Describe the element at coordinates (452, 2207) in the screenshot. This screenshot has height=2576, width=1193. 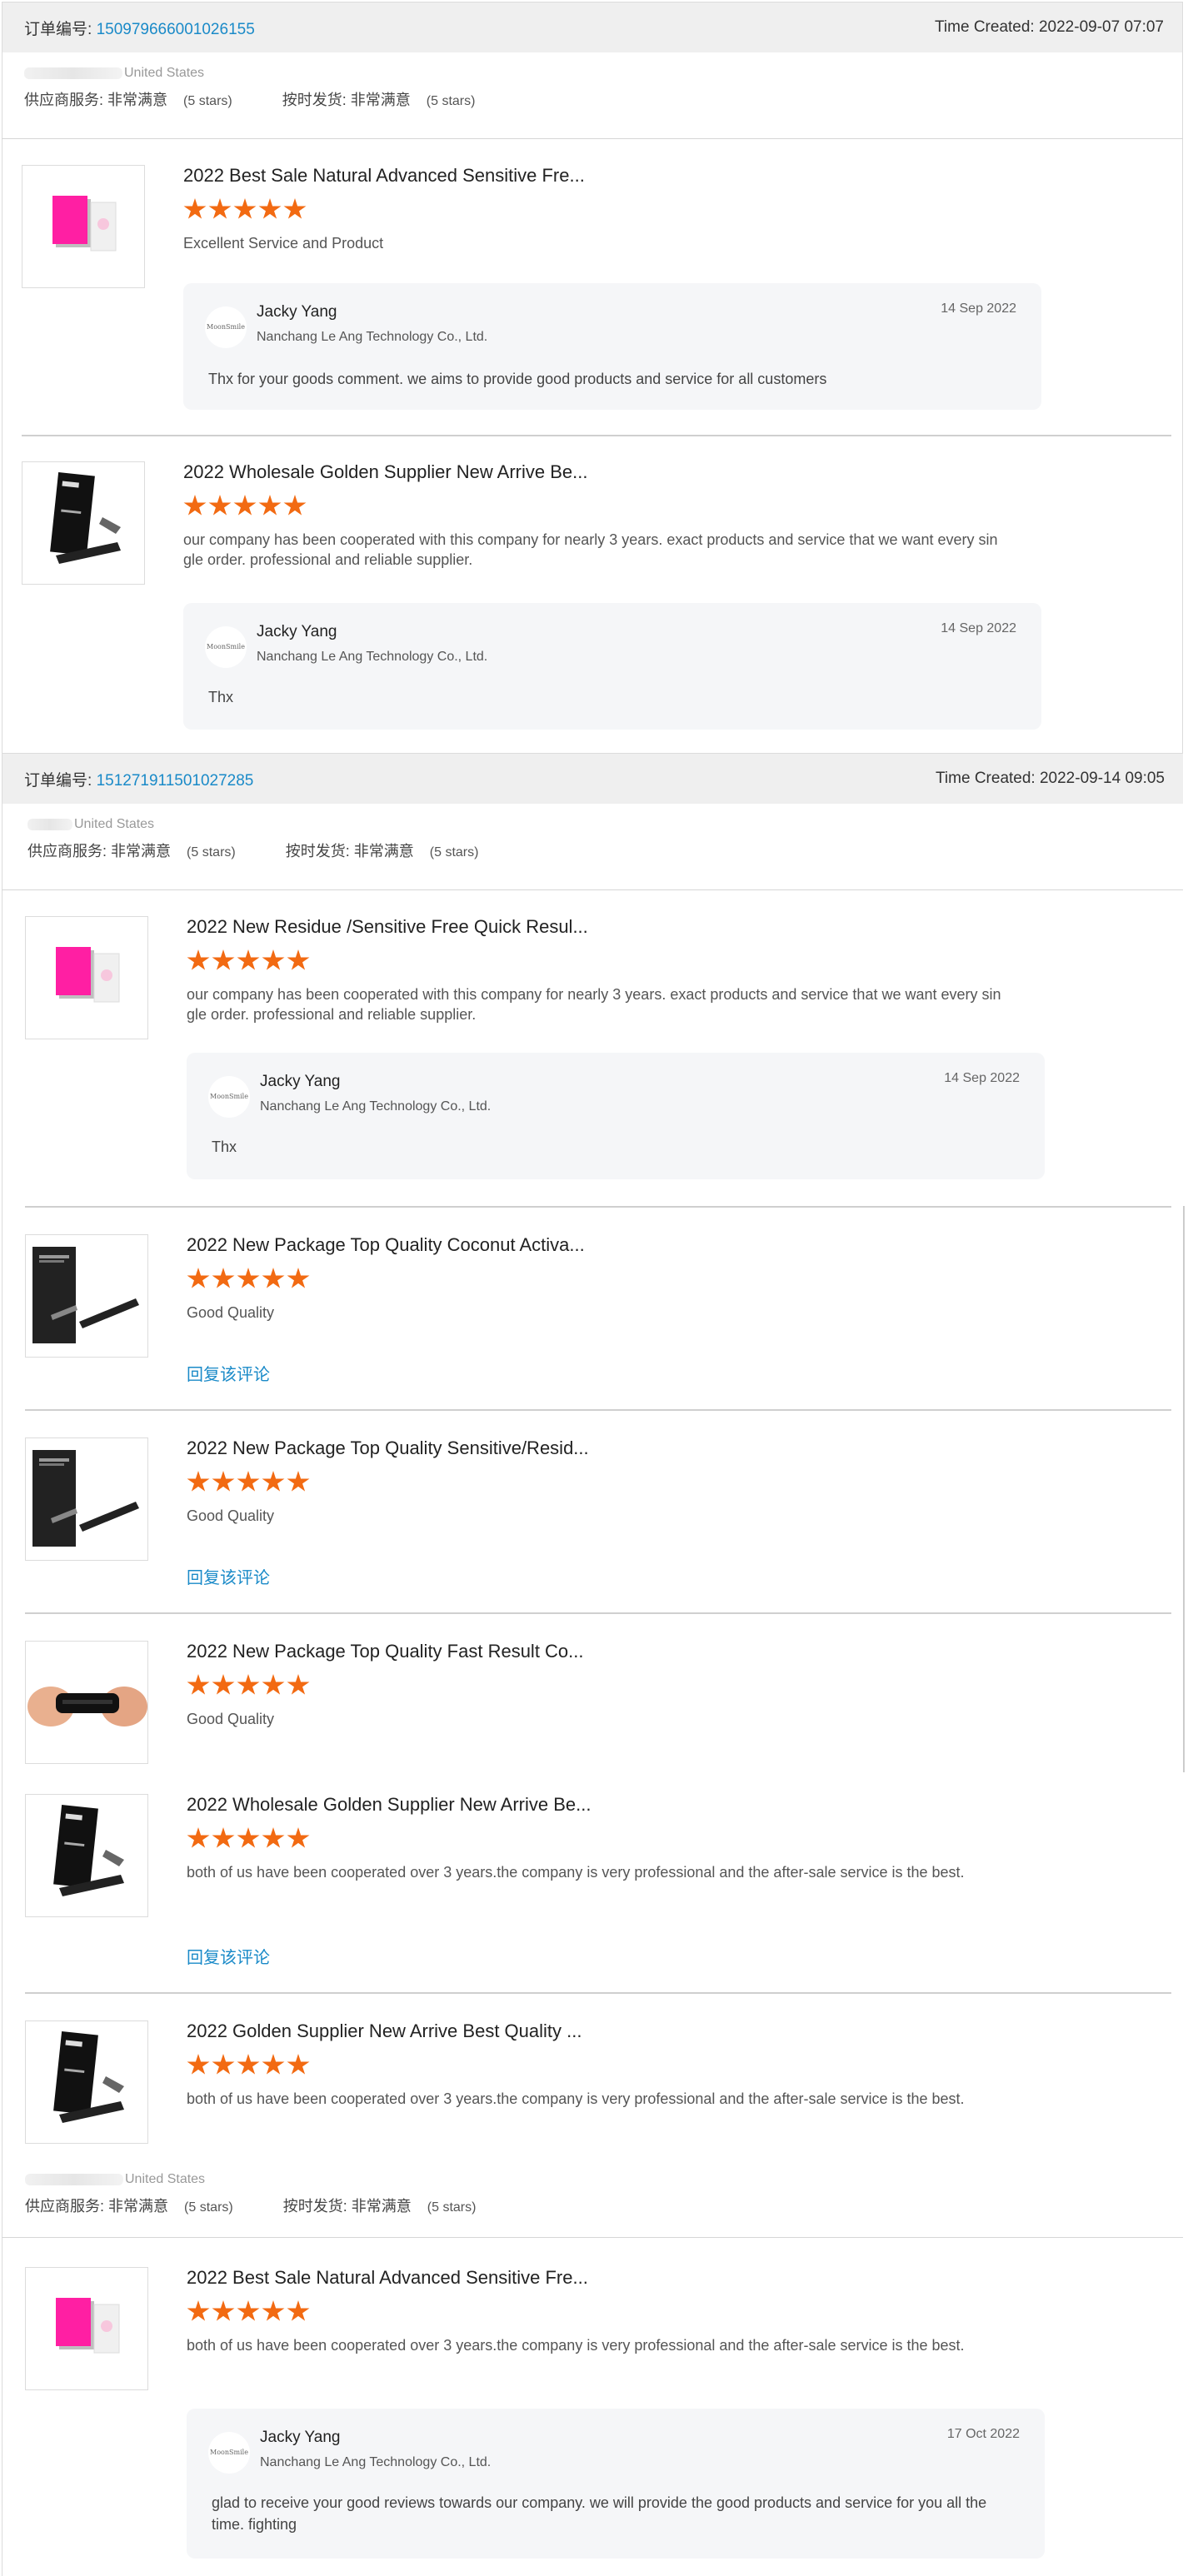
I see `delivery-rating-stars: (5 stars)` at that location.